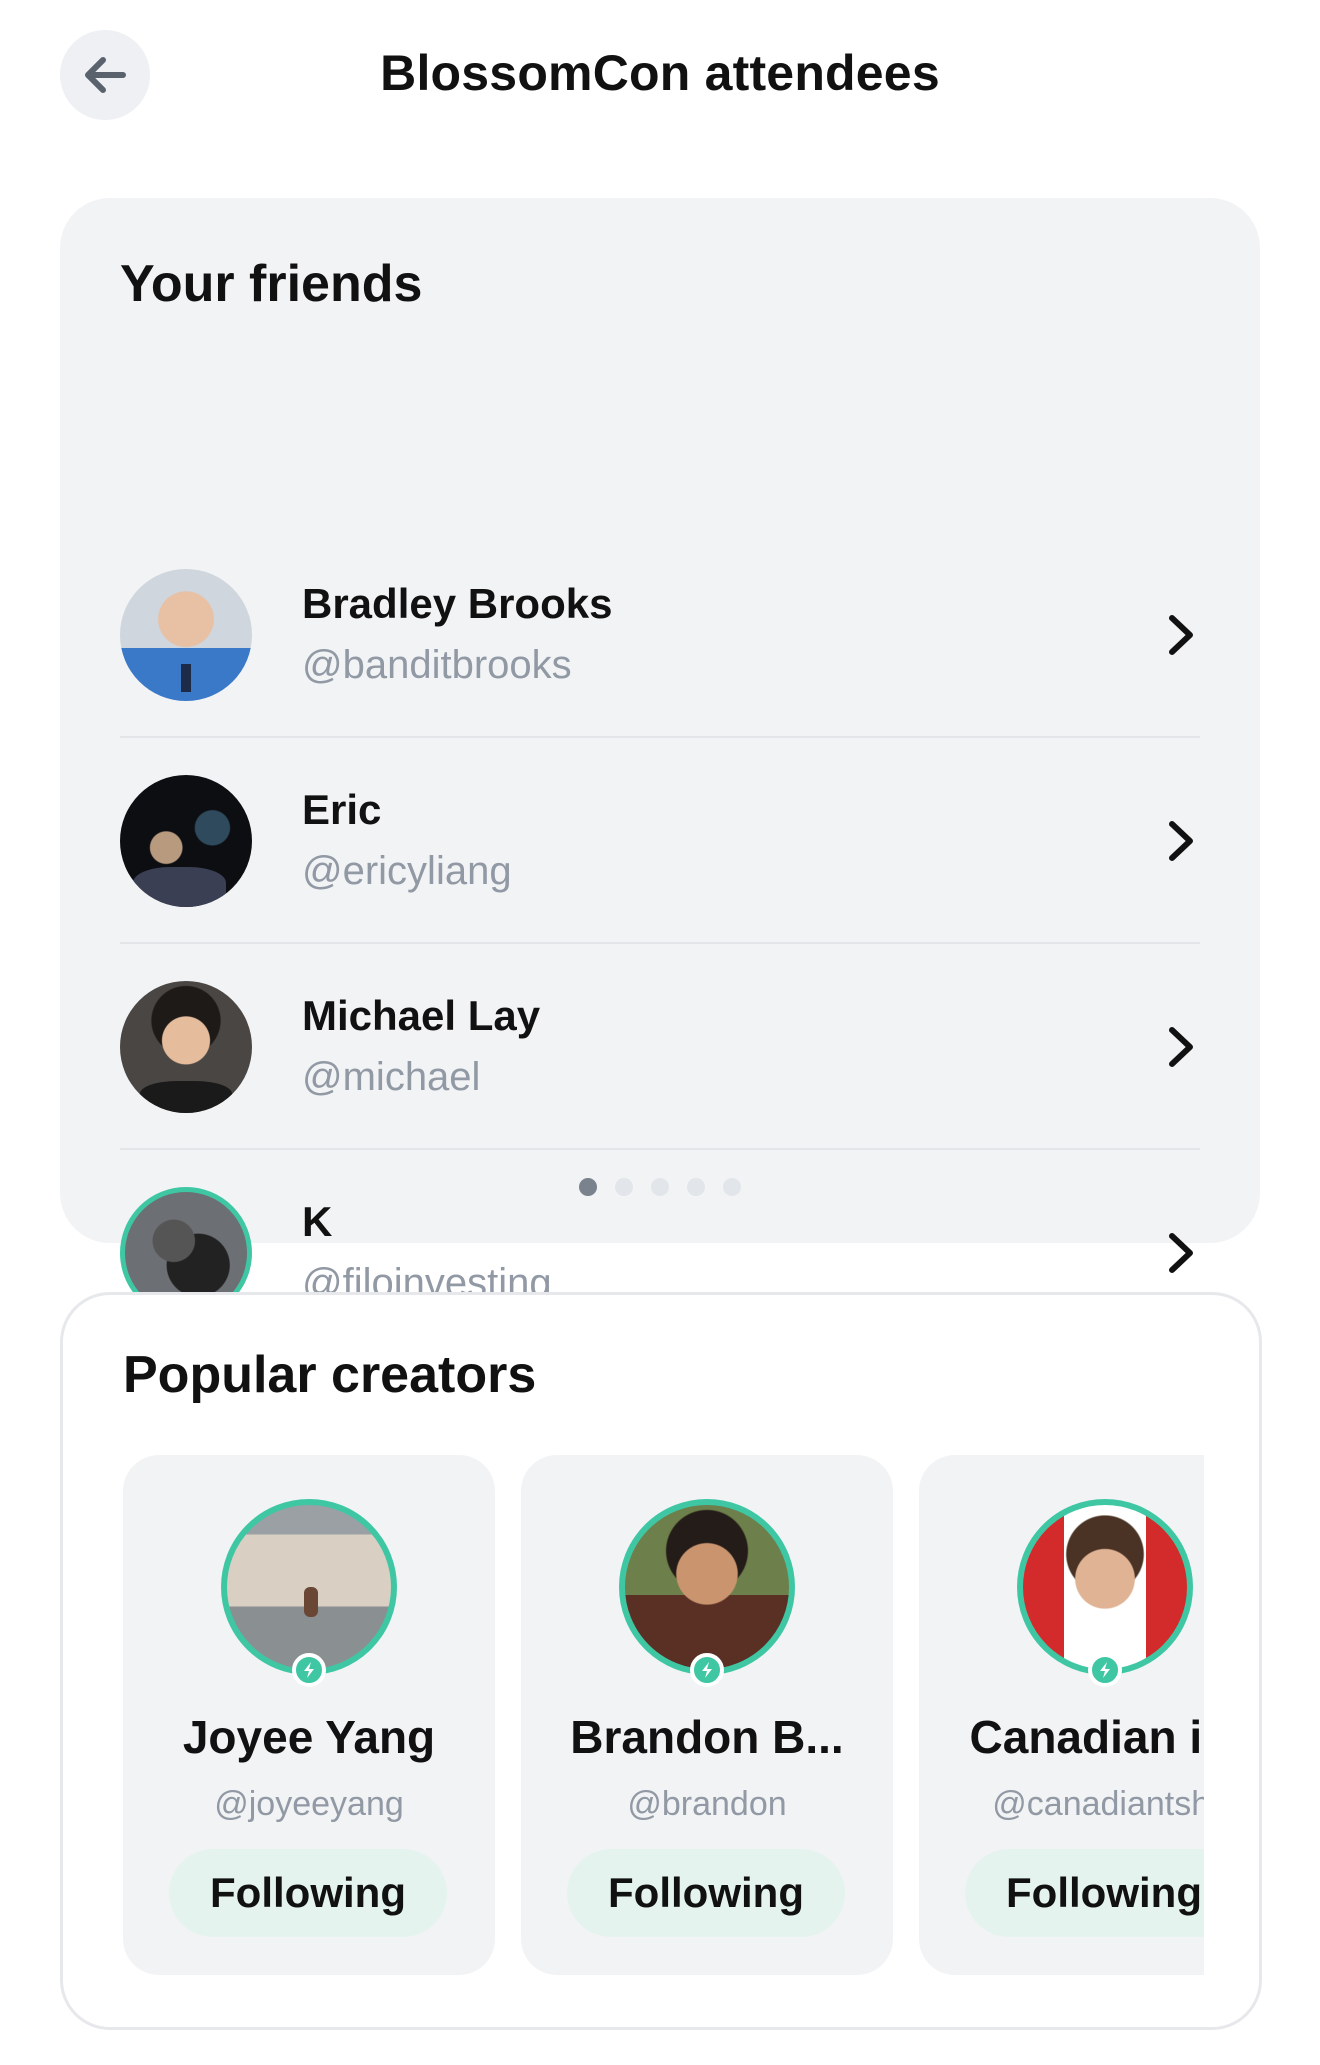 The height and width of the screenshot is (2065, 1320). Describe the element at coordinates (271, 284) in the screenshot. I see `friends-section-title: Your friends` at that location.